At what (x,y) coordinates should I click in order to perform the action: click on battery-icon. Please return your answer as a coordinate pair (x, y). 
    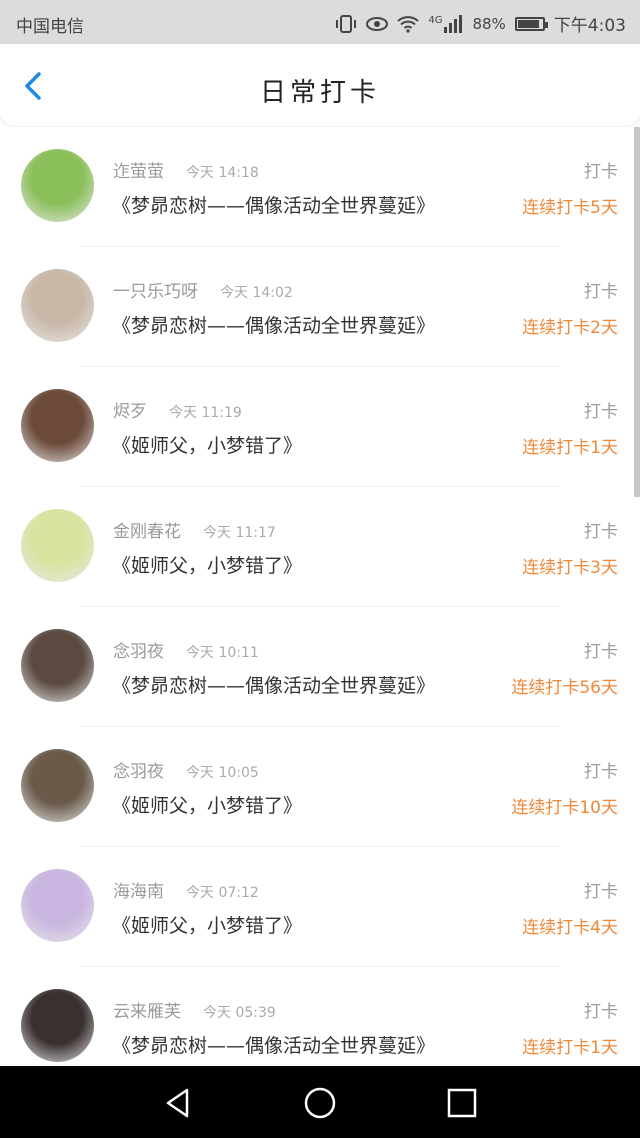
    Looking at the image, I should click on (531, 23).